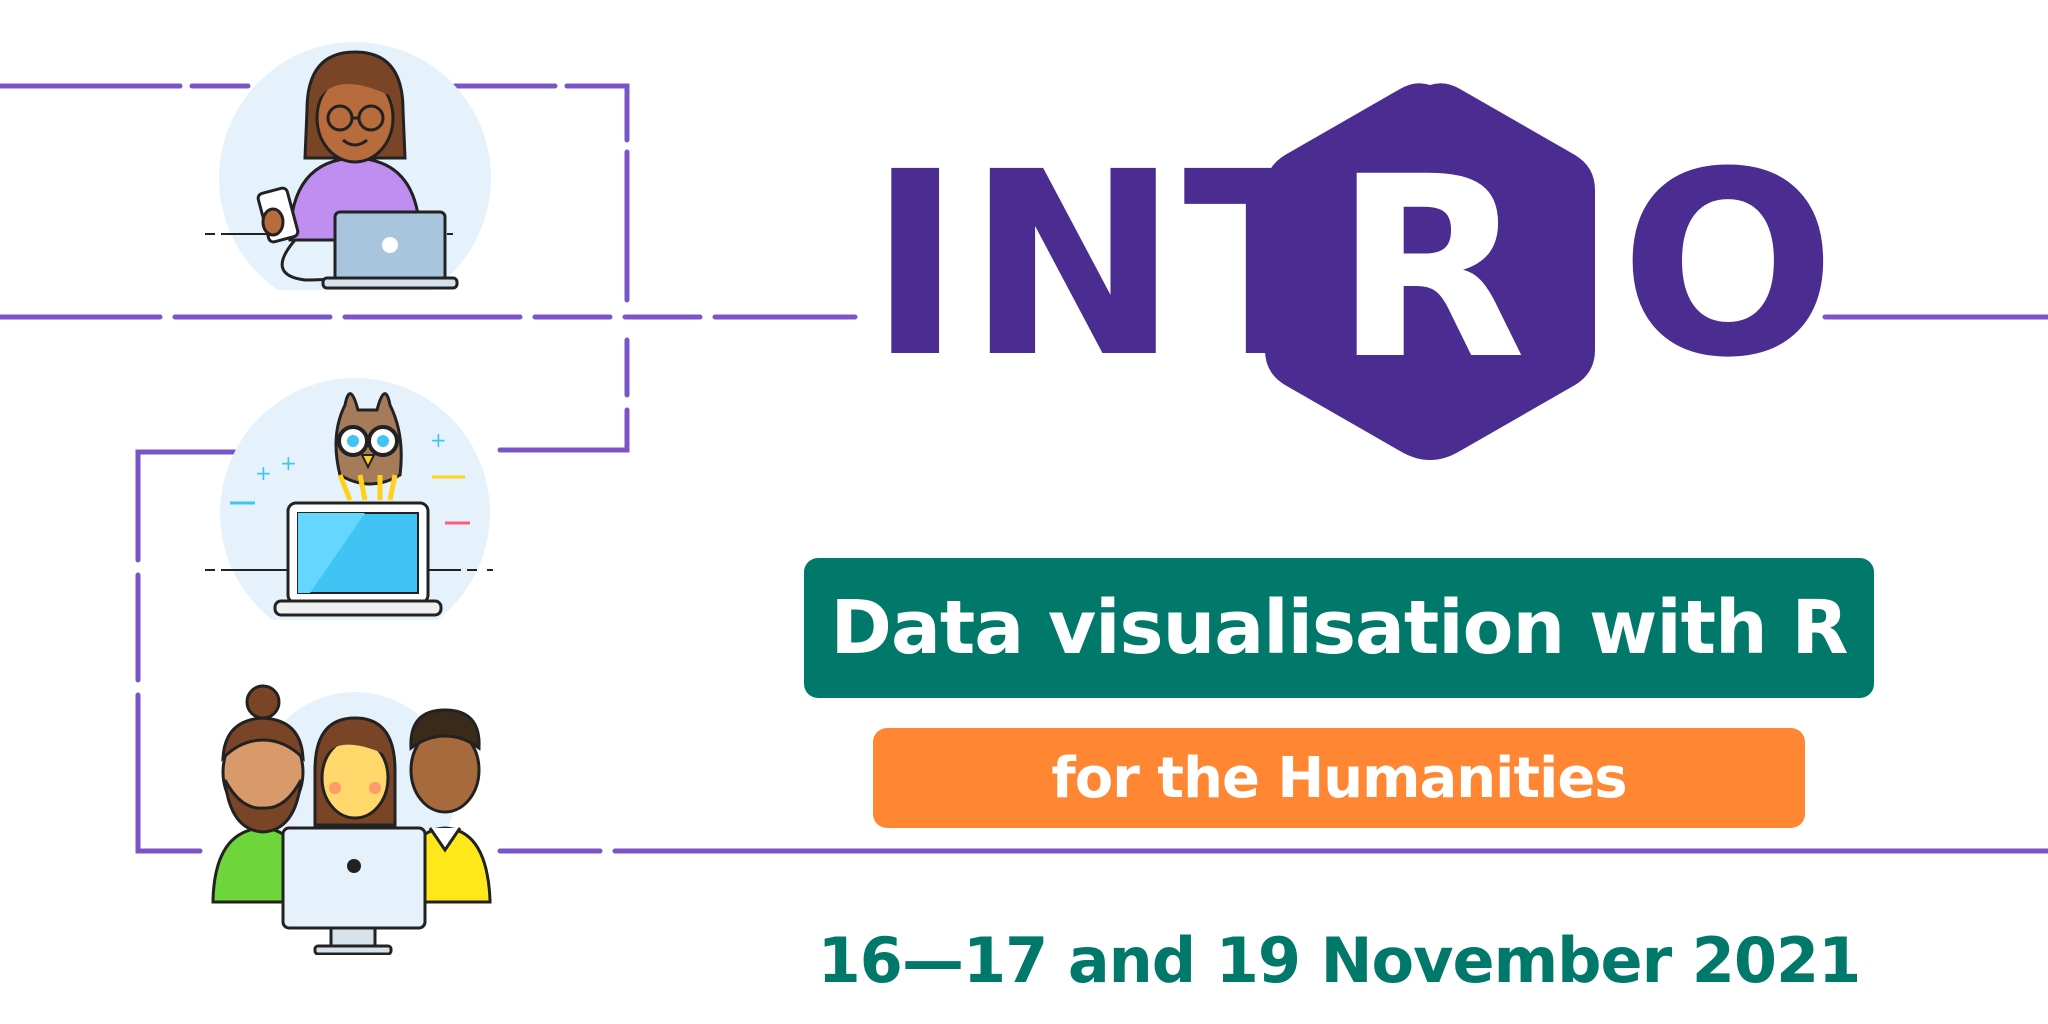 This screenshot has width=2048, height=1024. I want to click on woman-with-phone-and-laptop-illustration, so click(355, 166).